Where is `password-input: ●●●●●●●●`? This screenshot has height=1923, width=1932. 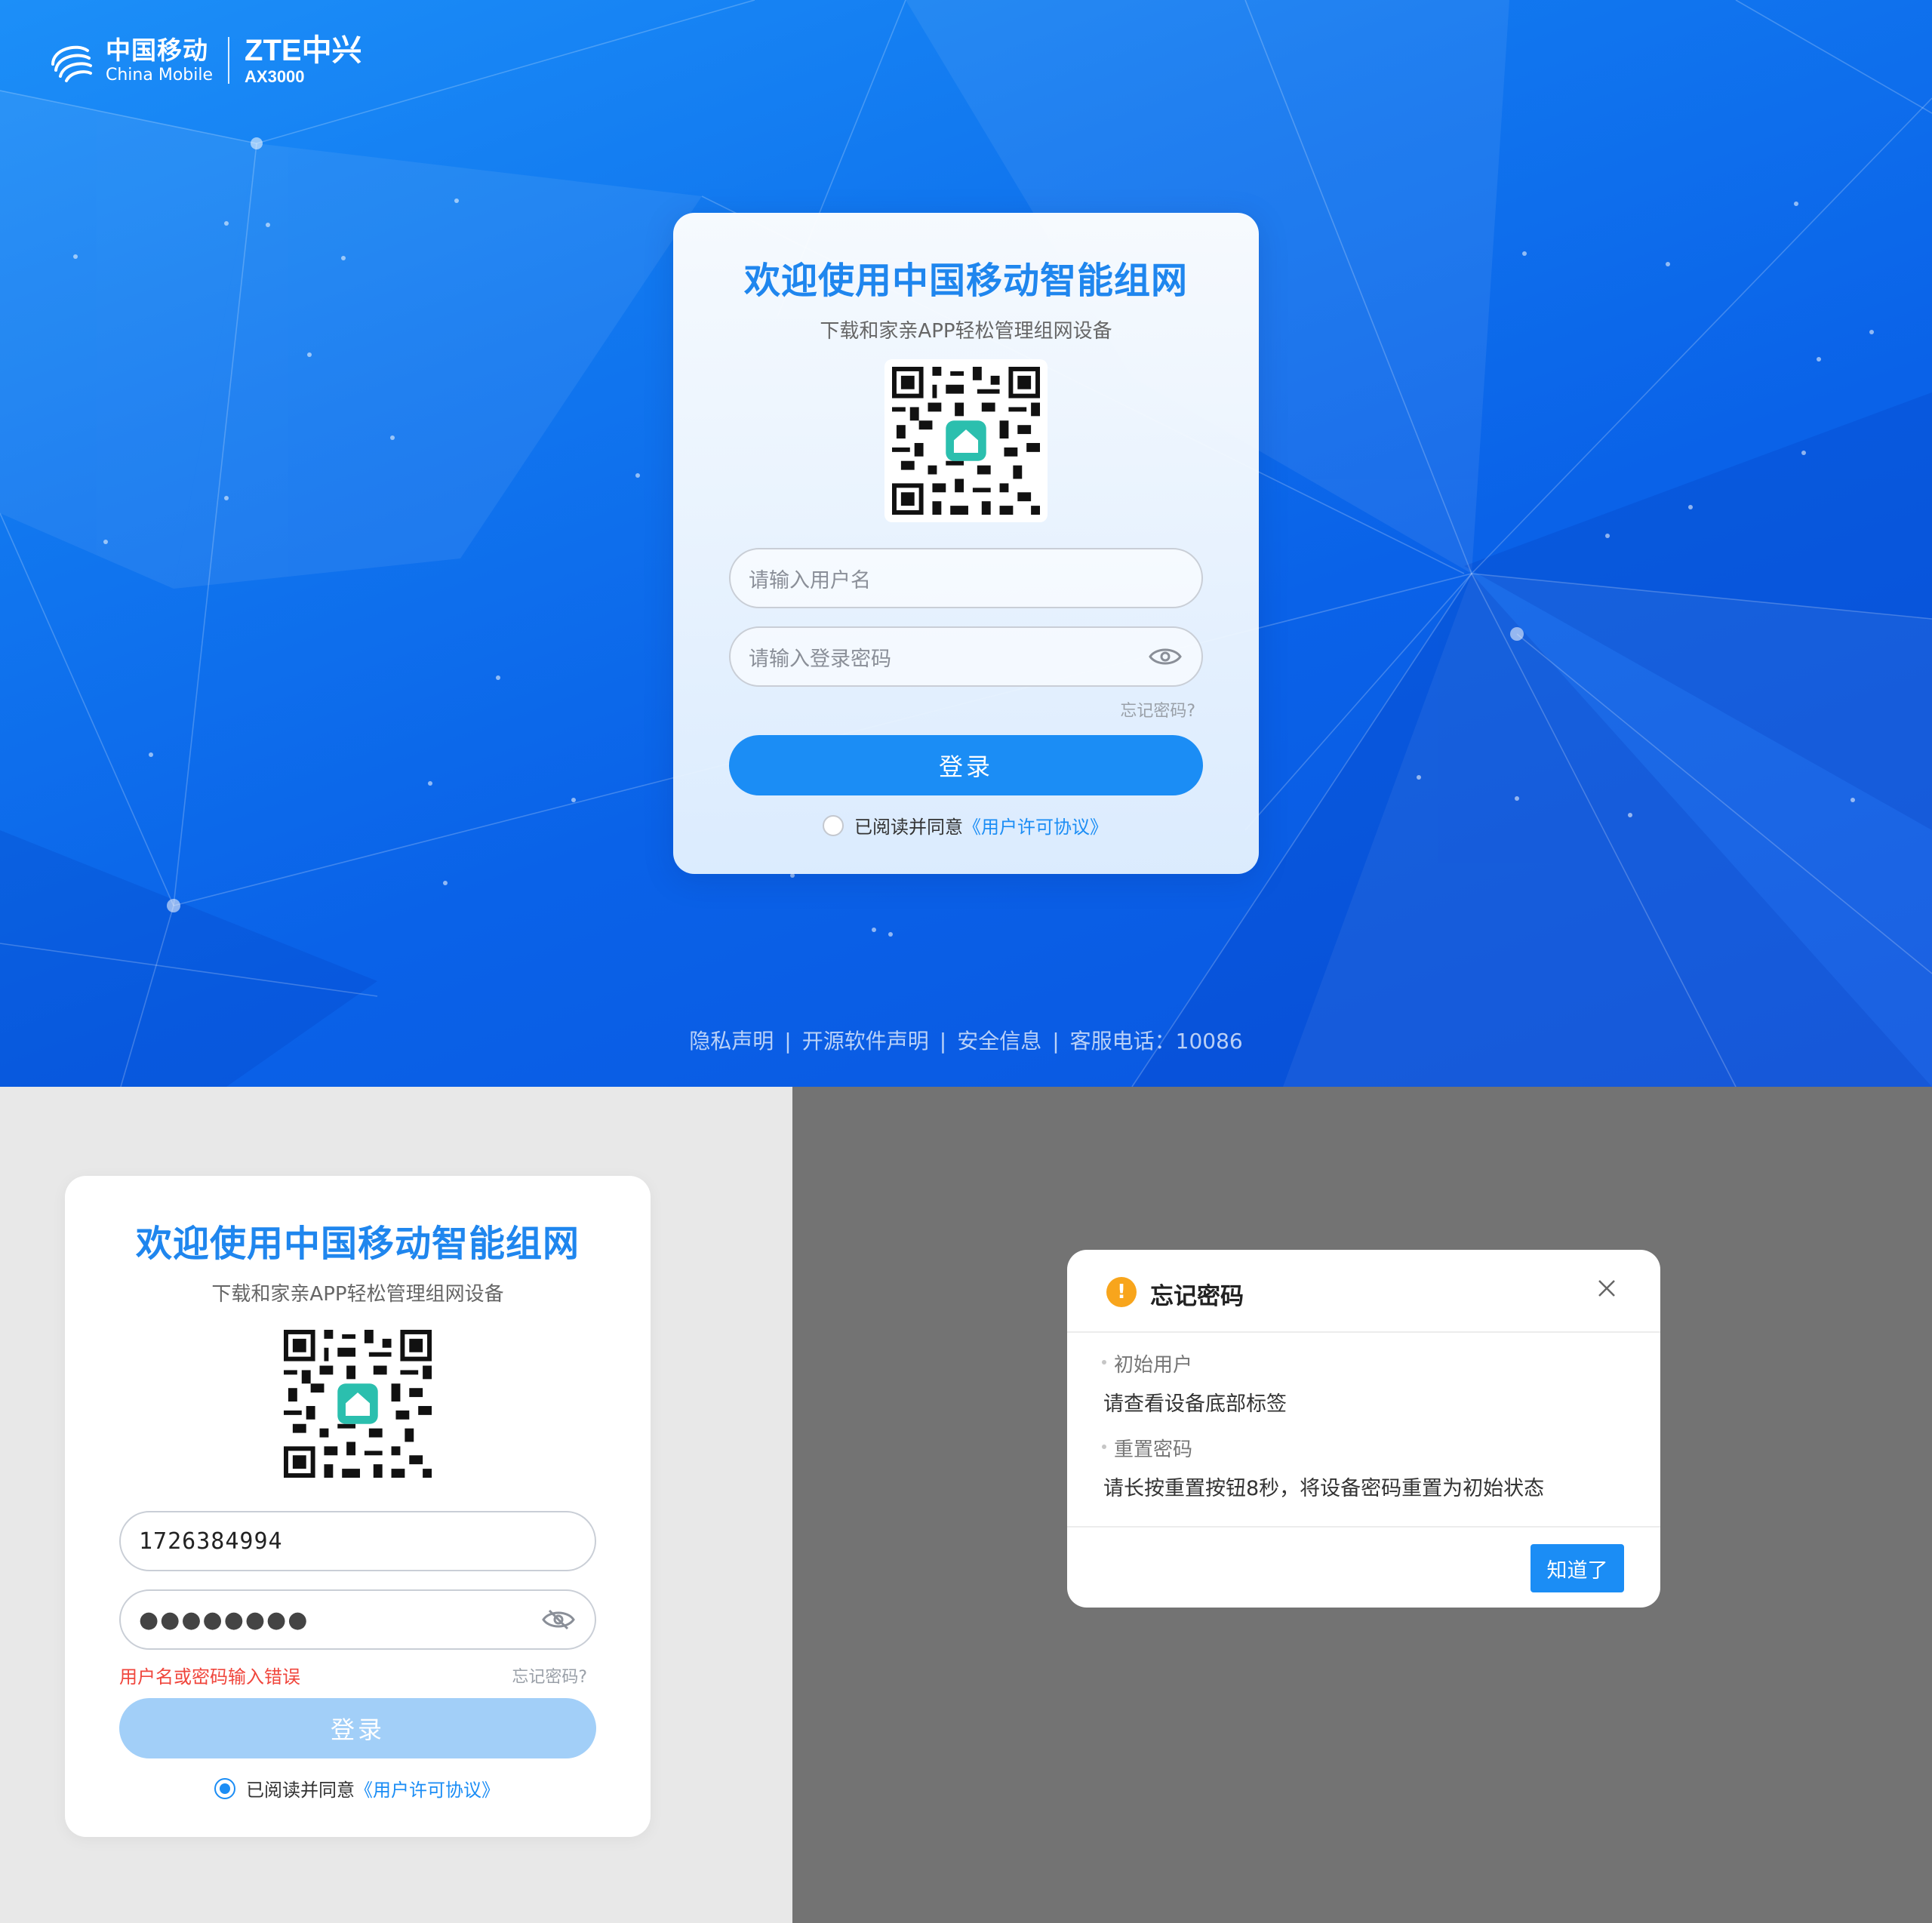
password-input: ●●●●●●●● is located at coordinates (357, 1619).